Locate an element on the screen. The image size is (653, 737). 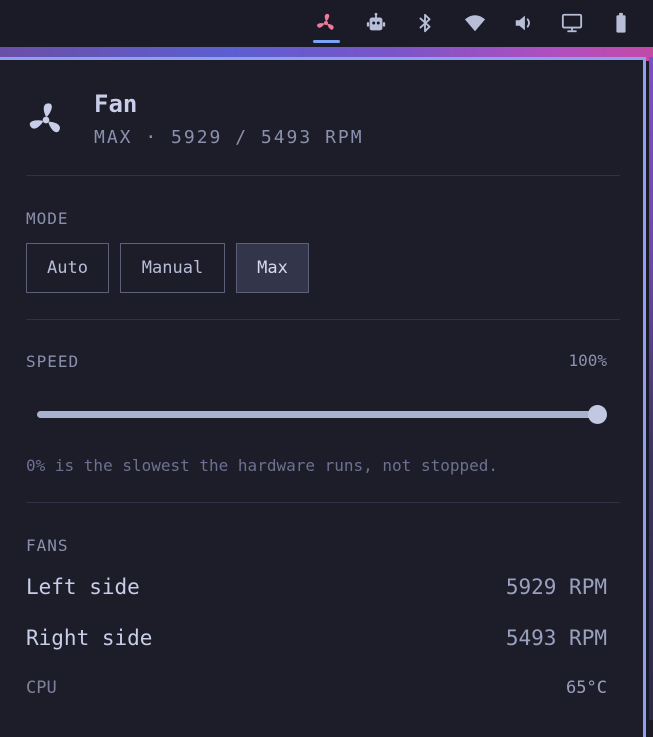
fan-tray-icon is located at coordinates (326, 23).